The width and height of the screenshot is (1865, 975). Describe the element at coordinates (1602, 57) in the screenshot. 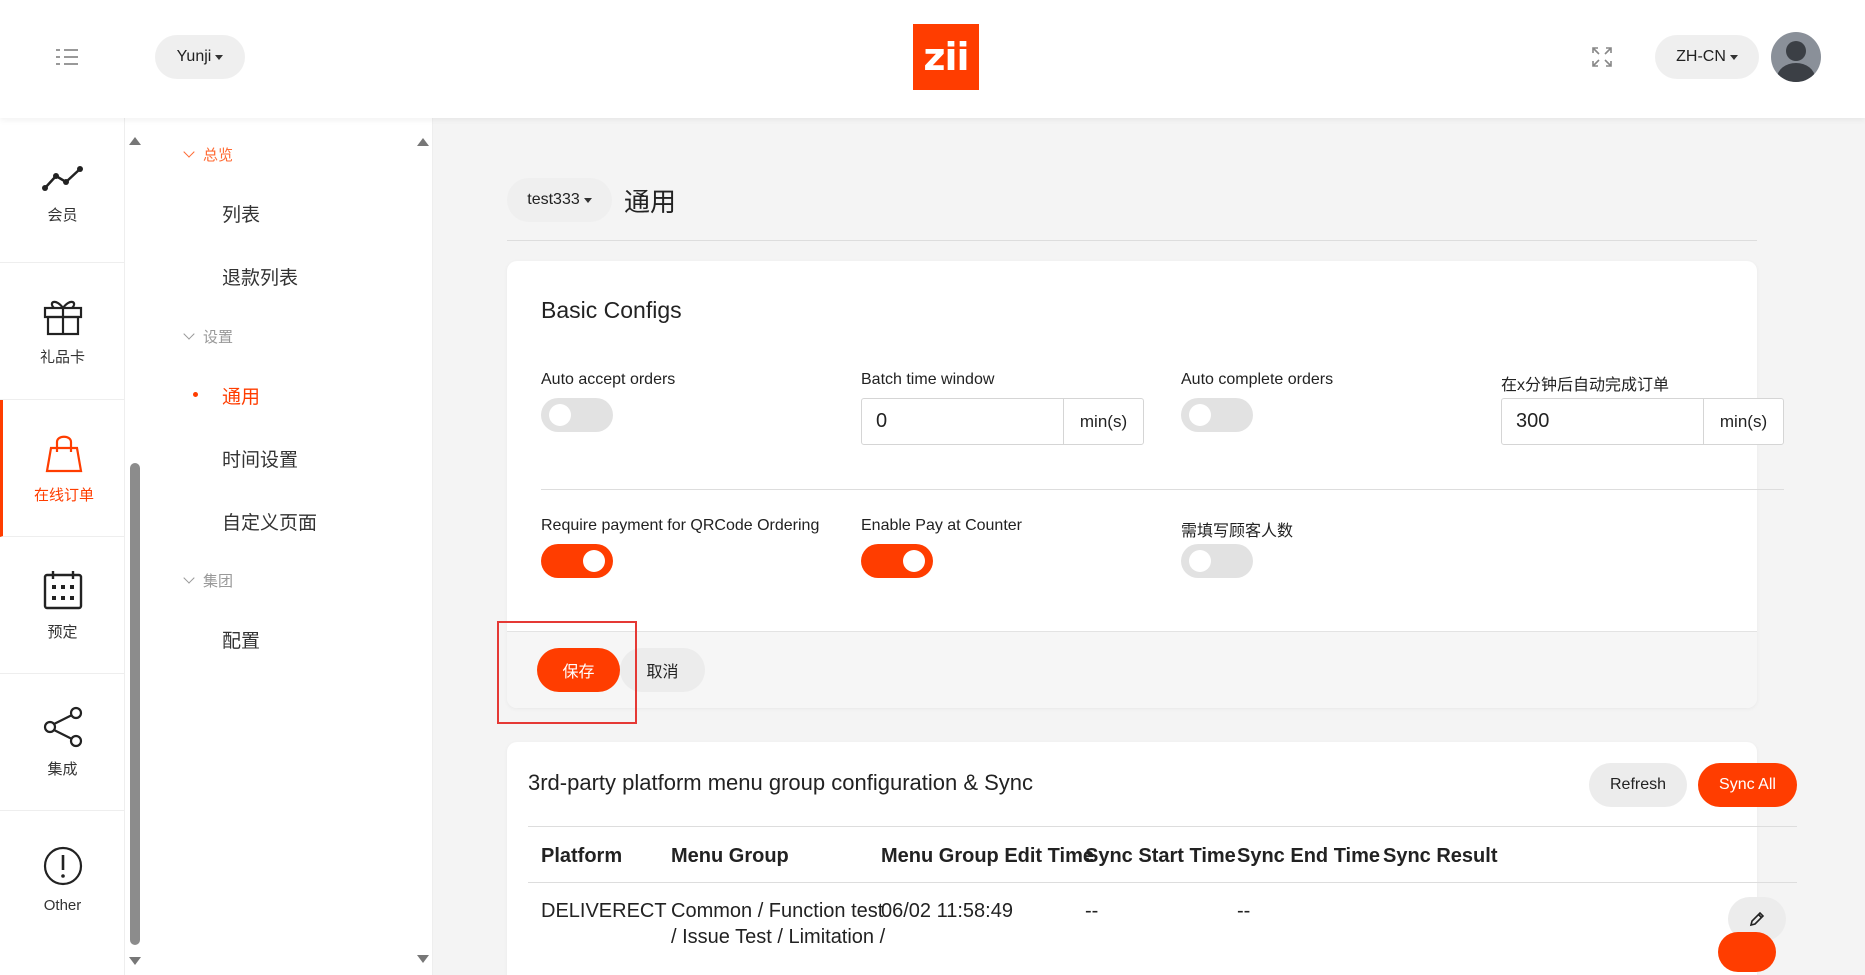

I see `fullscreen-icon` at that location.